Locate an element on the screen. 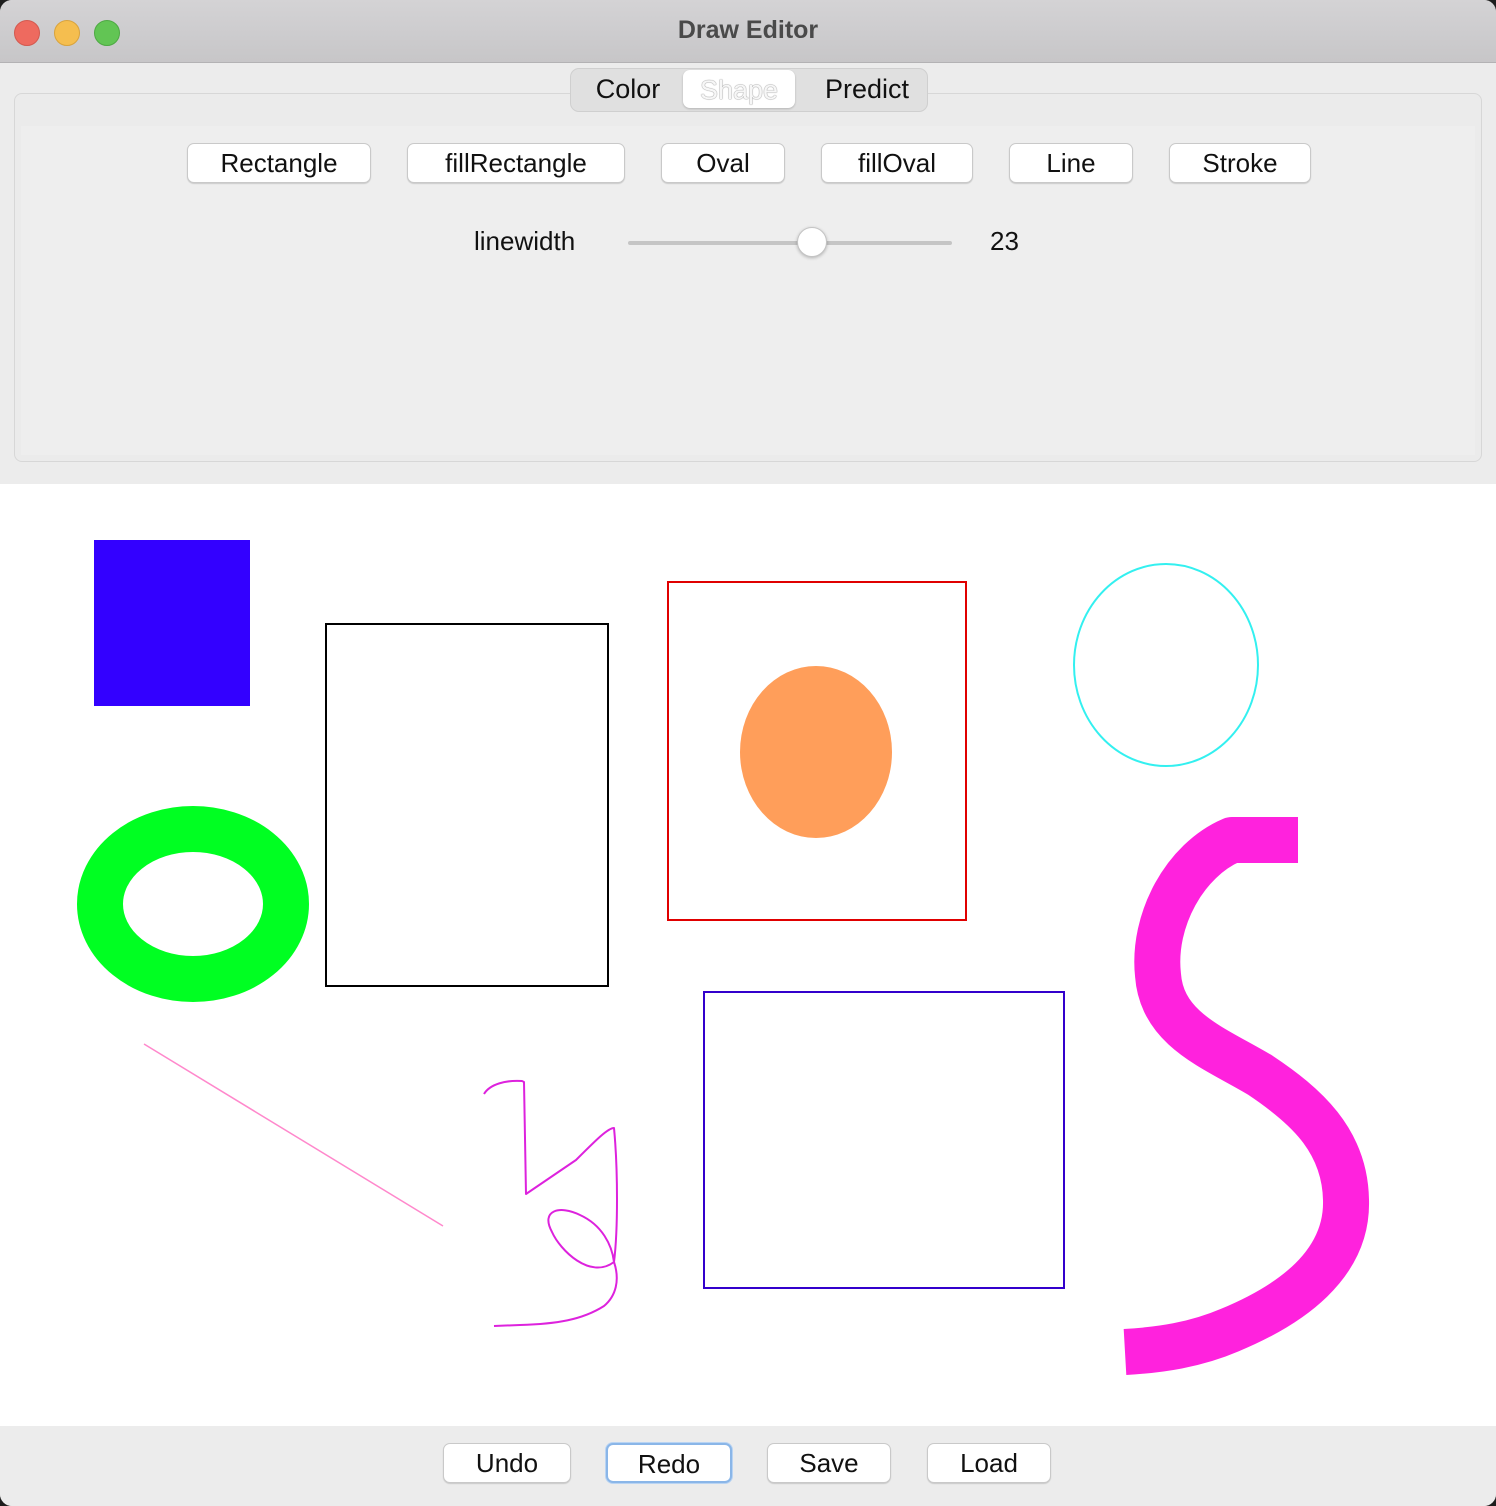 The height and width of the screenshot is (1506, 1496). pink-line is located at coordinates (293, 1135).